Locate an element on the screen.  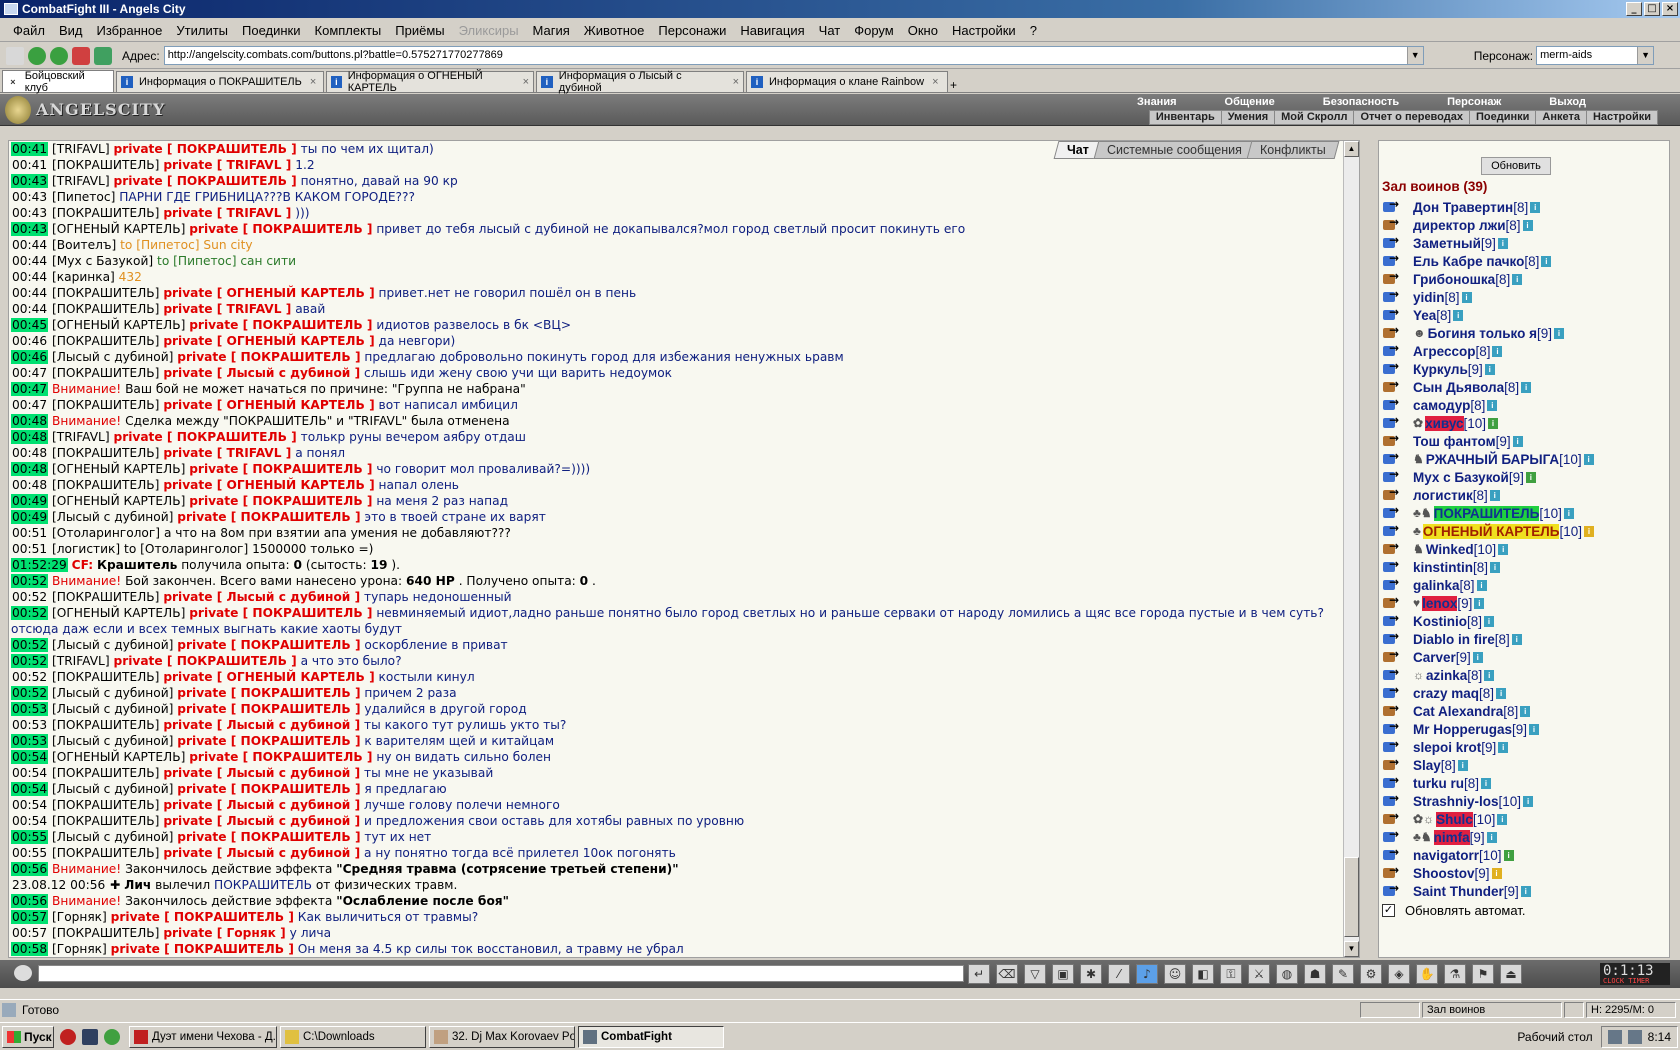
persona-dropdown-icon: ▼ is located at coordinates (1645, 55).